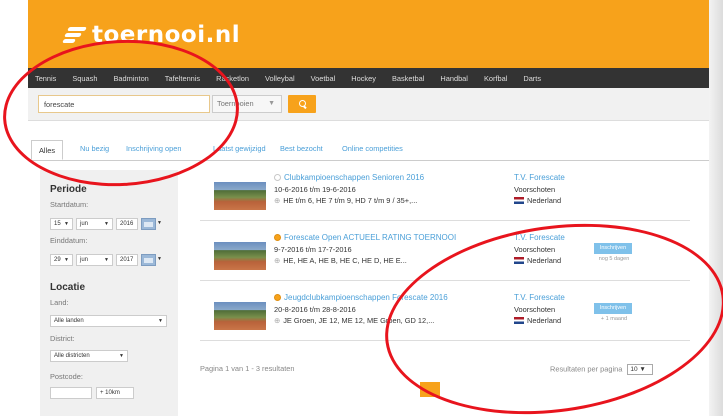  What do you see at coordinates (62, 338) in the screenshot?
I see `district-label: District:` at bounding box center [62, 338].